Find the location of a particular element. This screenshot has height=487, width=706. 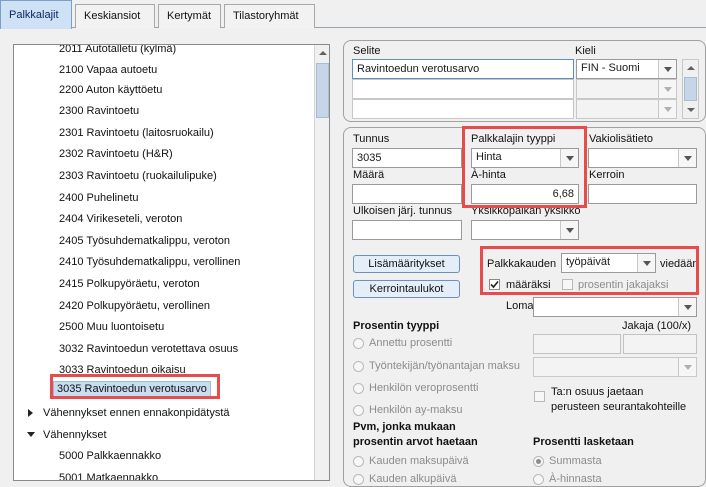

tree-item: 2404 Virikeseteli, veroton is located at coordinates (120, 219).